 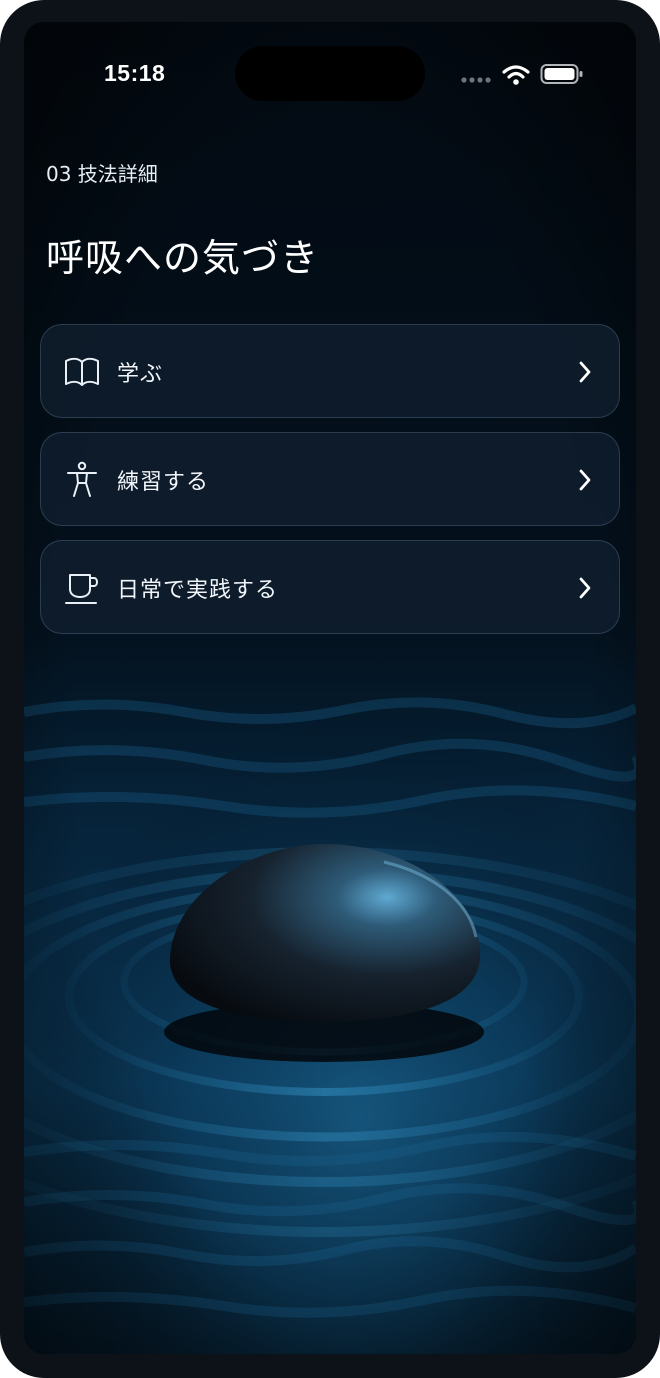 What do you see at coordinates (82, 589) in the screenshot?
I see `cup-icon` at bounding box center [82, 589].